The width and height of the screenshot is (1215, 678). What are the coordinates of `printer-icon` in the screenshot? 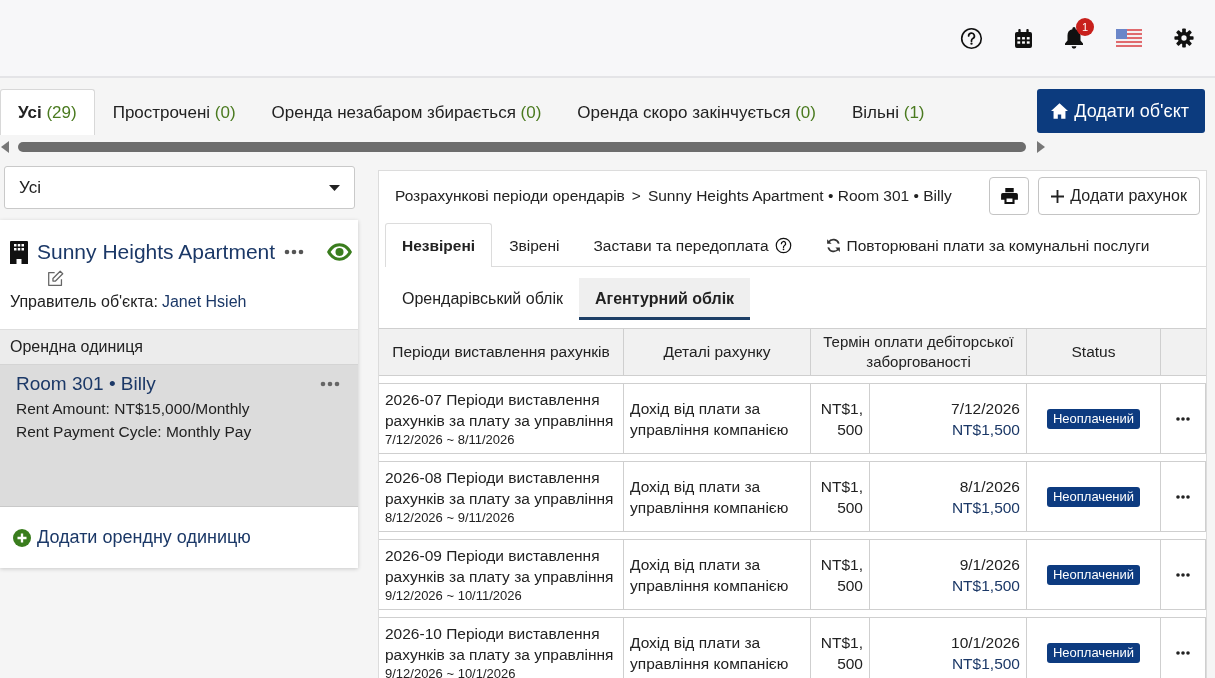 It's located at (1009, 196).